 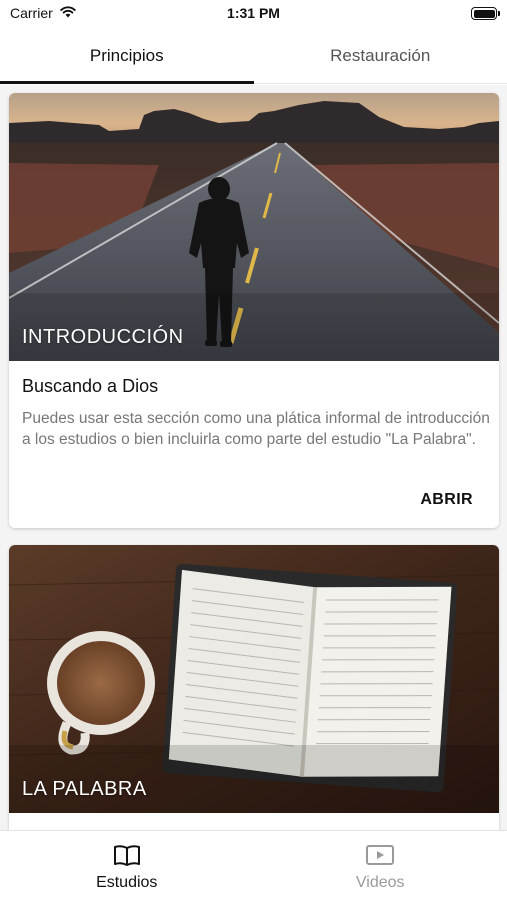 I want to click on tab-principios-label: Principios, so click(x=126, y=55).